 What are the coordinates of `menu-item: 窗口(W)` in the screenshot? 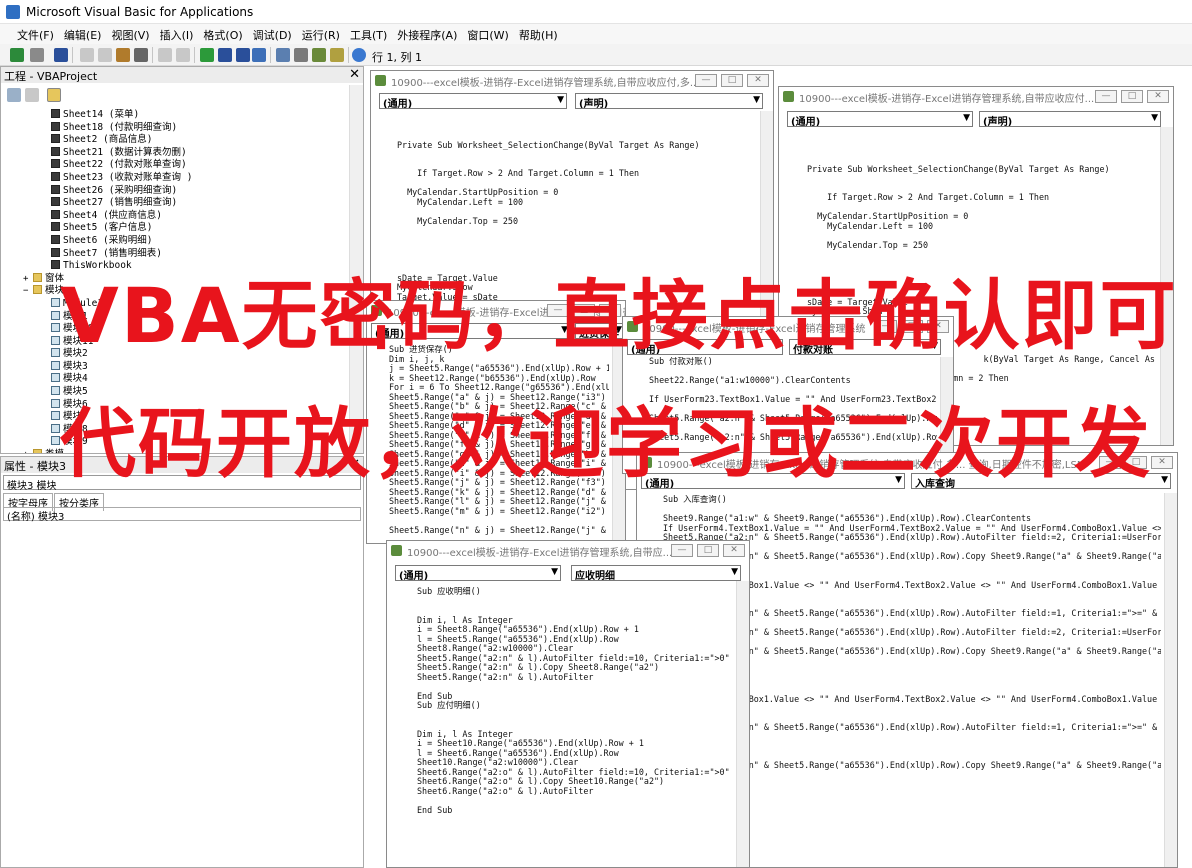 It's located at (487, 34).